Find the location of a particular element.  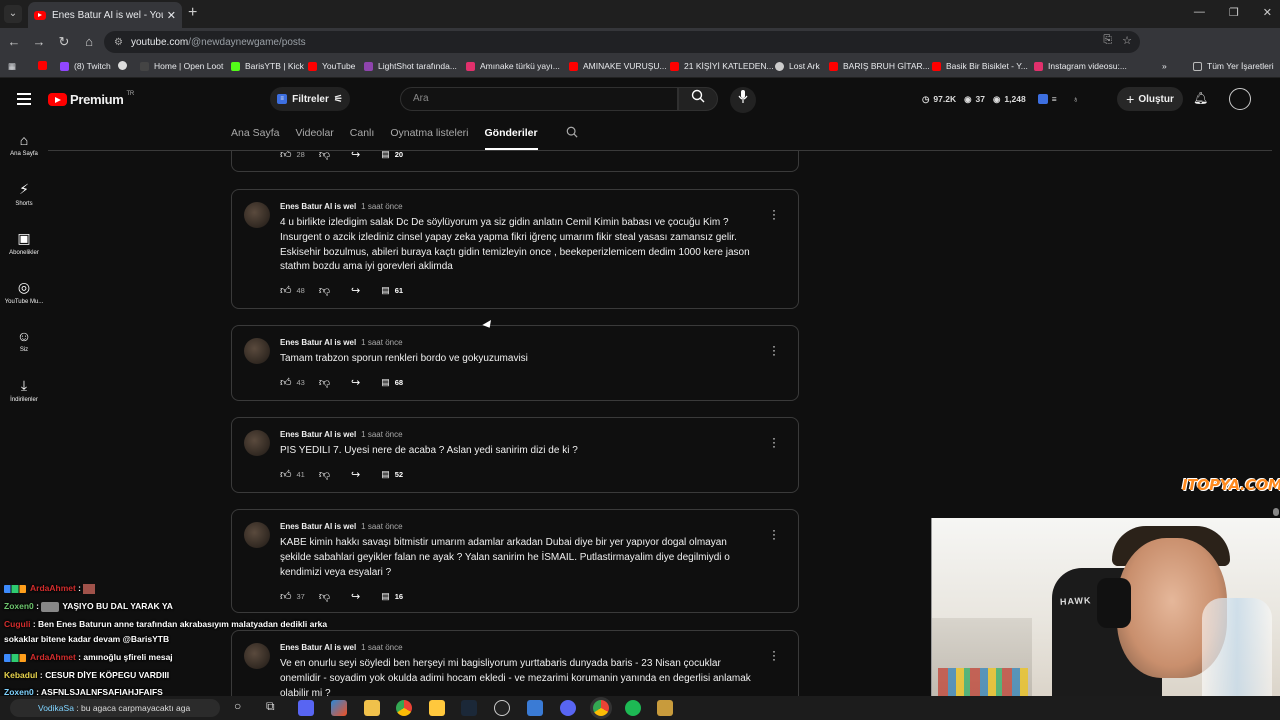

sidebar-item-you: ☺ Siz is located at coordinates (24, 340).